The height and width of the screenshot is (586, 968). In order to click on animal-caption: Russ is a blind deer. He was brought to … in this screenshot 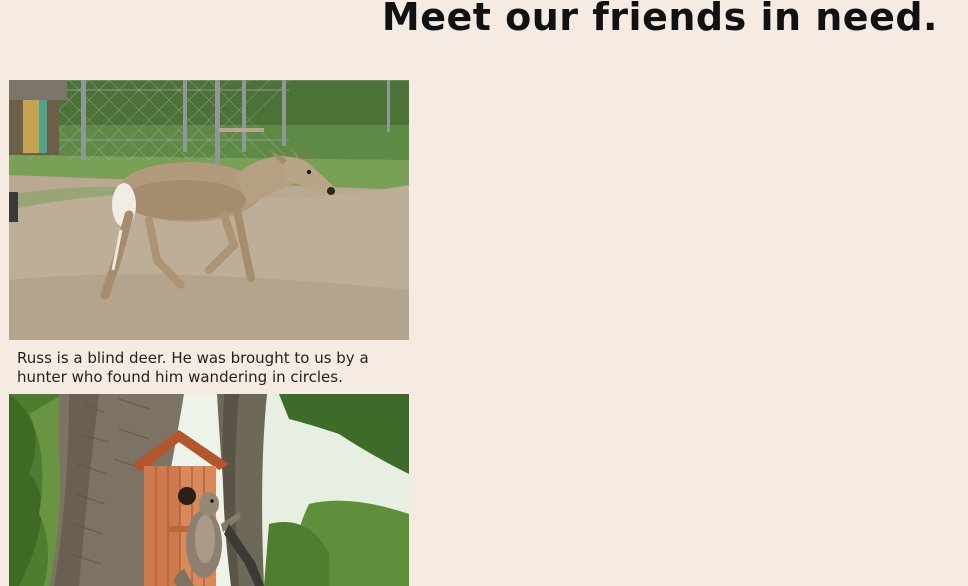, I will do `click(193, 367)`.